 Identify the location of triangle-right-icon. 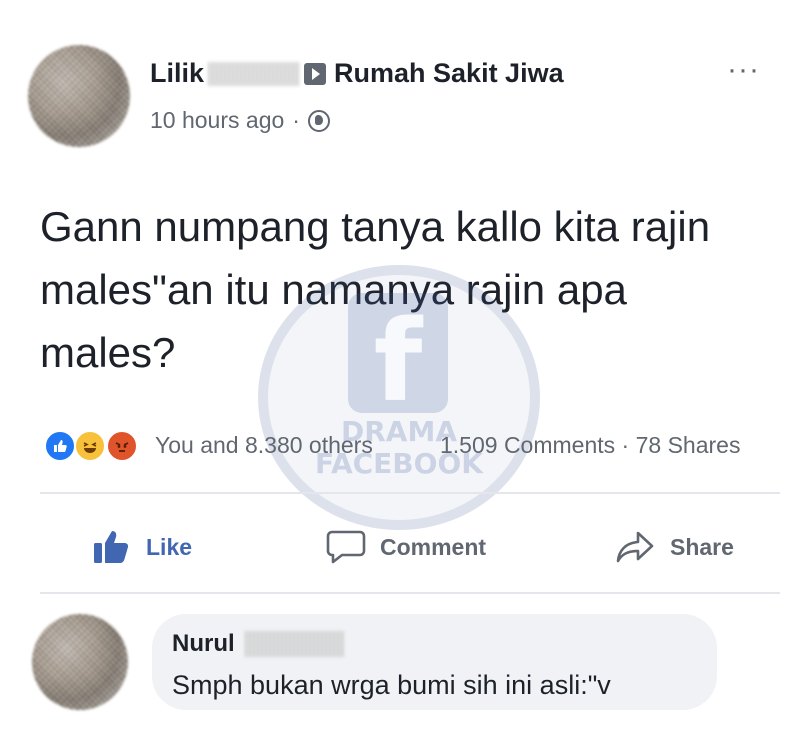
(315, 73).